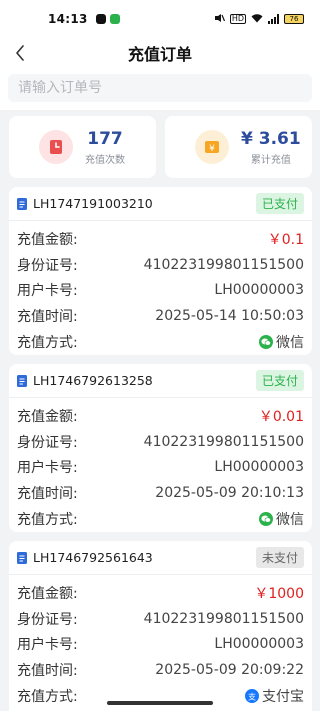 The width and height of the screenshot is (320, 711). I want to click on tiktok-icon, so click(100, 19).